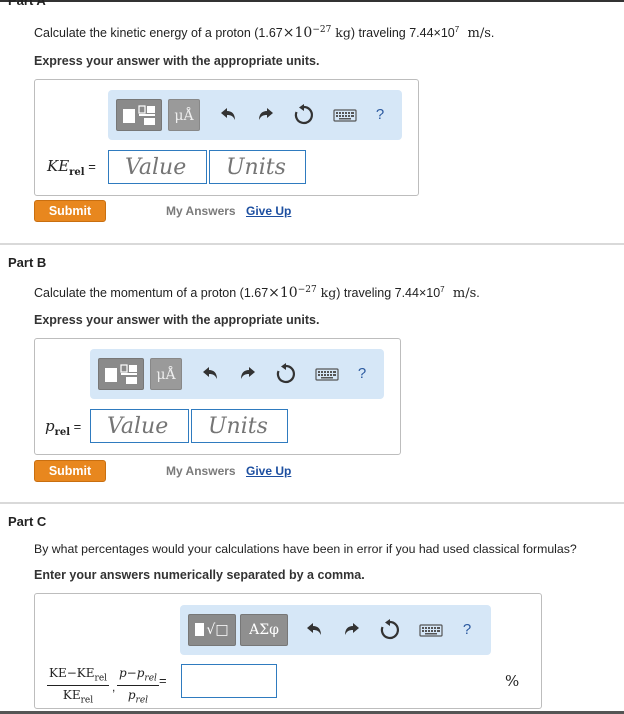  I want to click on part-a-toolbar: μÅ ?, so click(255, 115).